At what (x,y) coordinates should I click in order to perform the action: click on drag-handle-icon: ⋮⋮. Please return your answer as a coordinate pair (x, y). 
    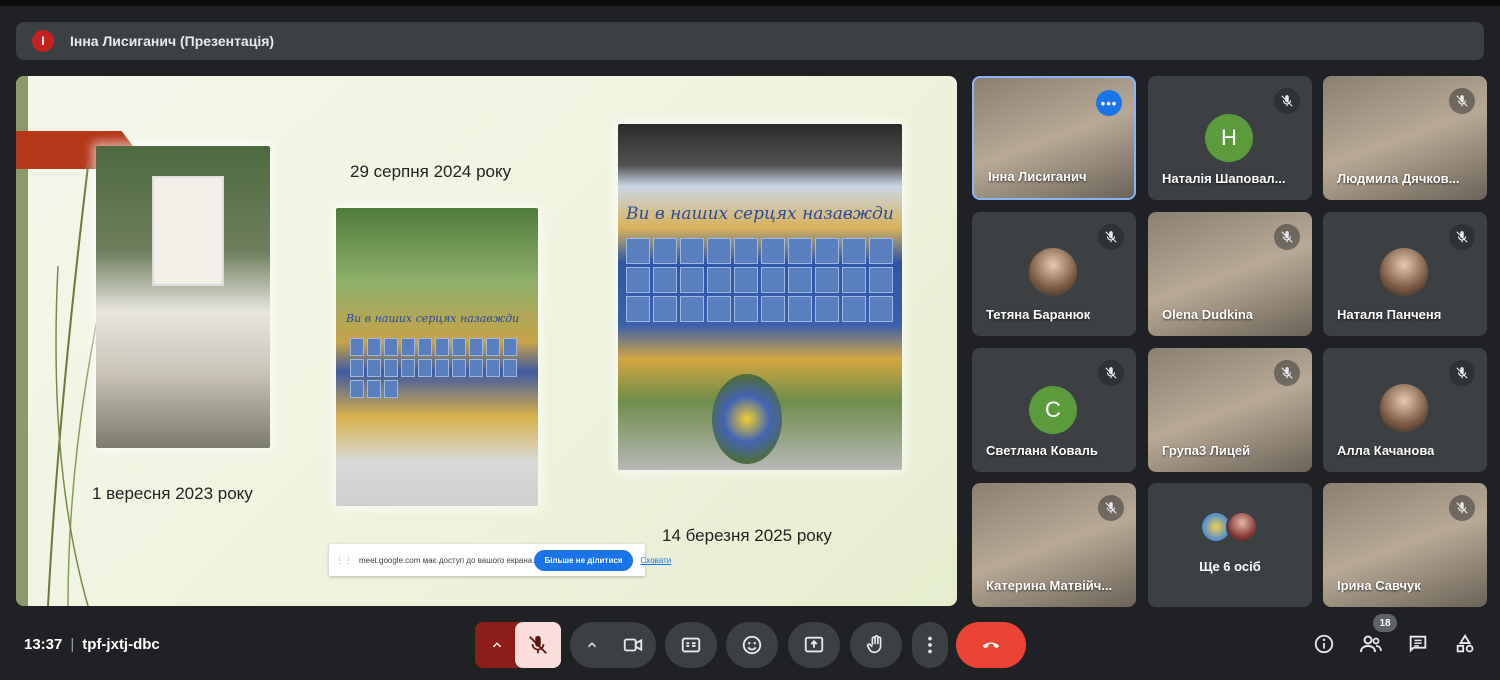
    Looking at the image, I should click on (344, 560).